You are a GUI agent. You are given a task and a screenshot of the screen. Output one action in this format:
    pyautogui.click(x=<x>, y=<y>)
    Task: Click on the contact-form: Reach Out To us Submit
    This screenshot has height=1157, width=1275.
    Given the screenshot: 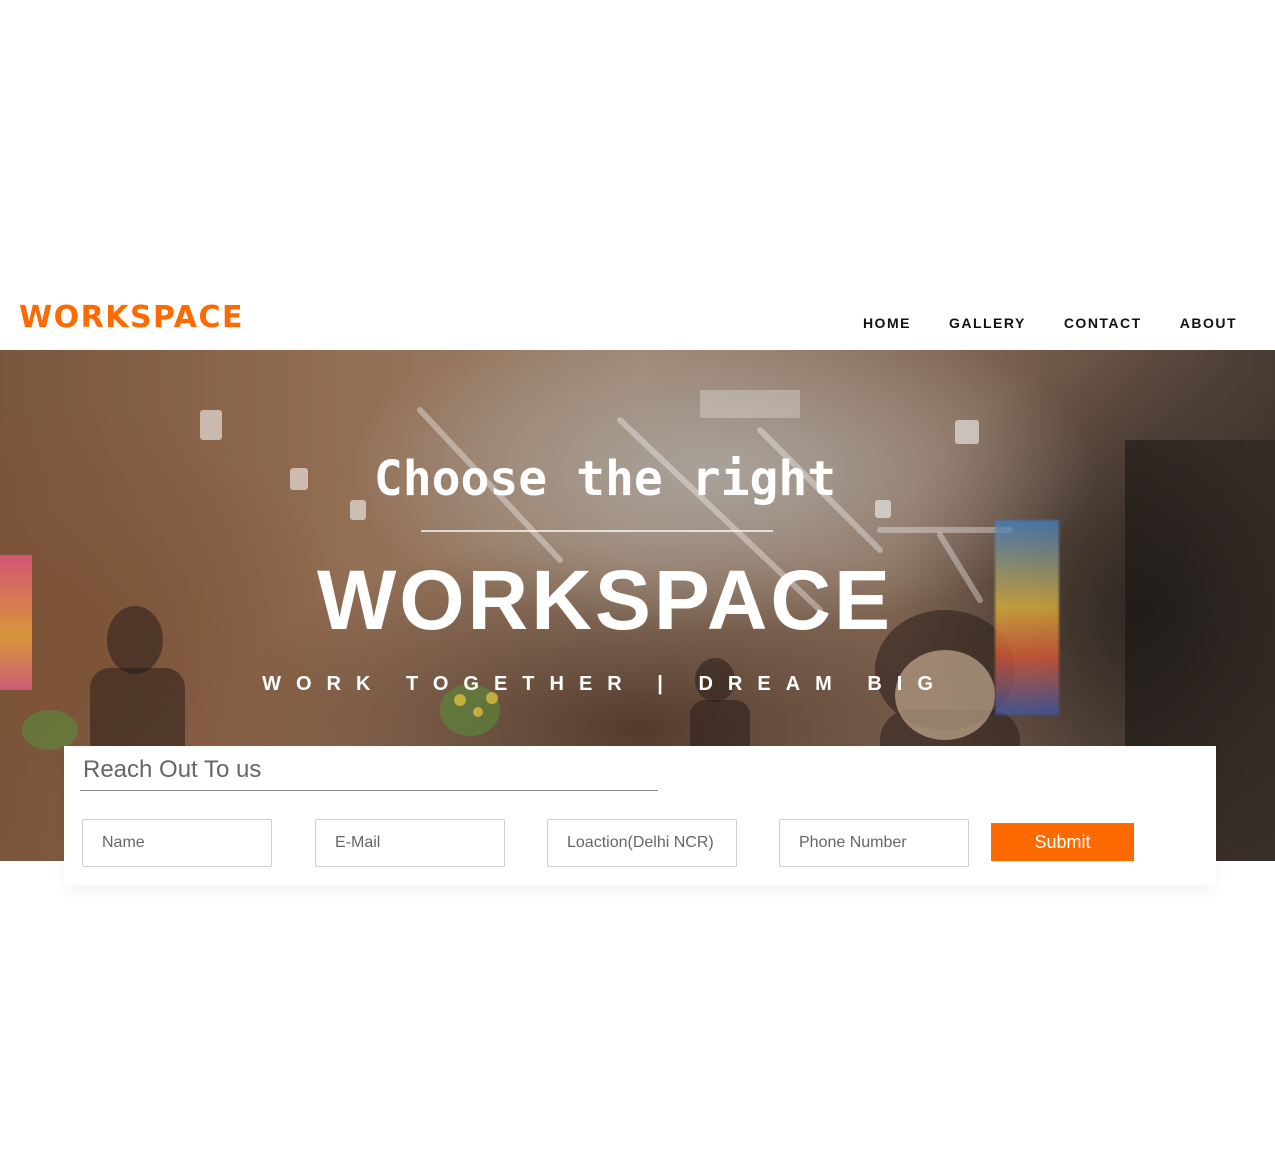 What is the action you would take?
    pyautogui.click(x=640, y=815)
    